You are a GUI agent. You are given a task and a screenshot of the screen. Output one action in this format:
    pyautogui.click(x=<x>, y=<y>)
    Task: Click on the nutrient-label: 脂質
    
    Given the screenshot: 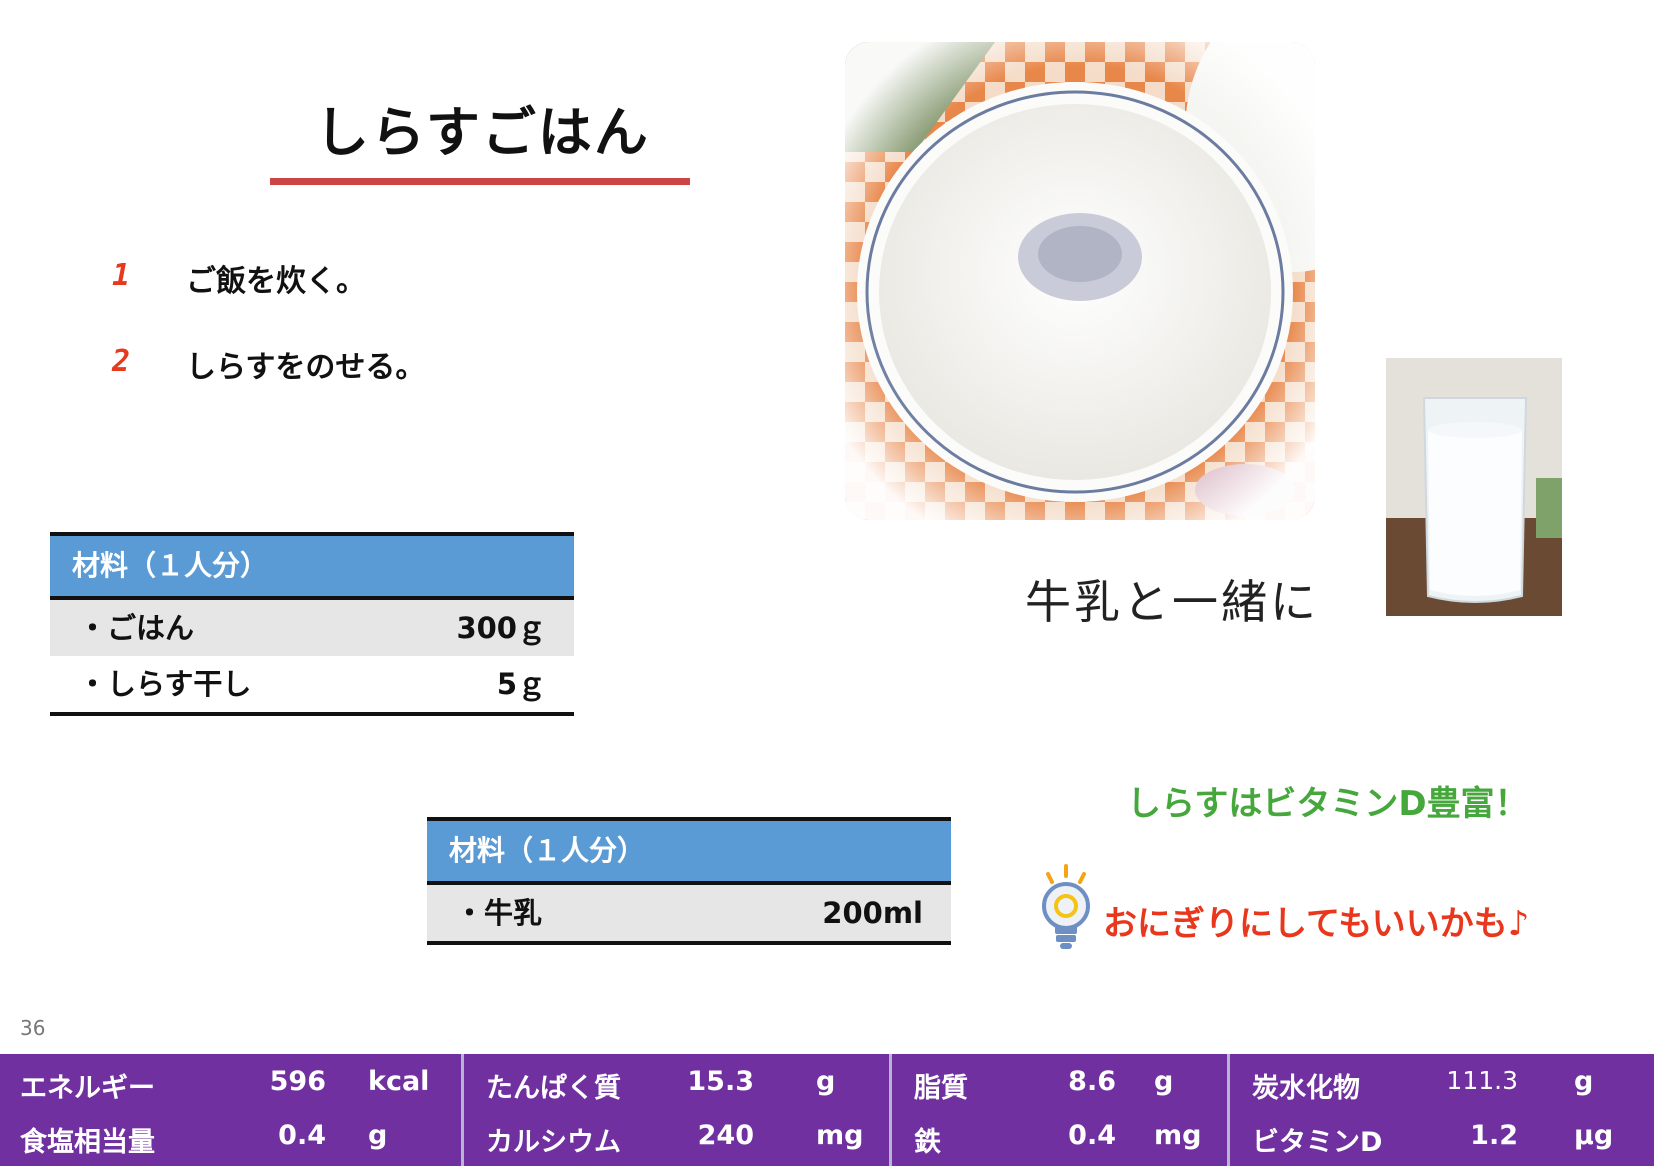 What is the action you would take?
    pyautogui.click(x=941, y=1088)
    